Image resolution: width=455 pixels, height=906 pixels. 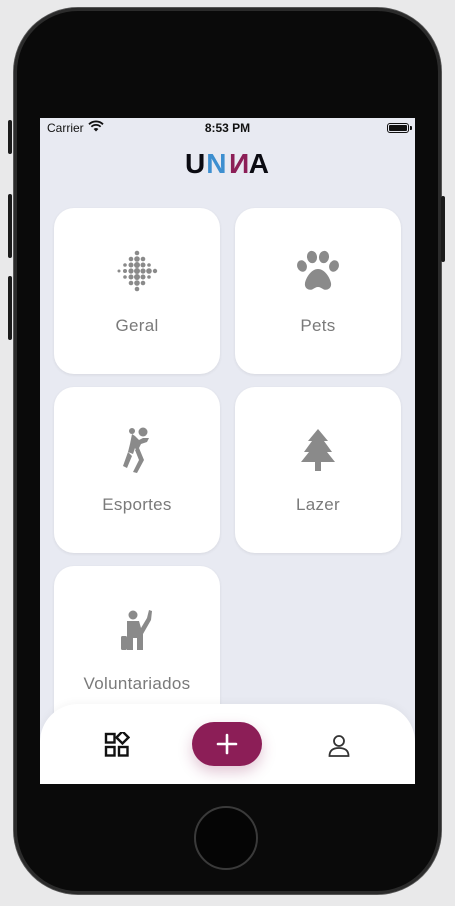 I want to click on logo-letter-n-mirrored: N, so click(x=238, y=163).